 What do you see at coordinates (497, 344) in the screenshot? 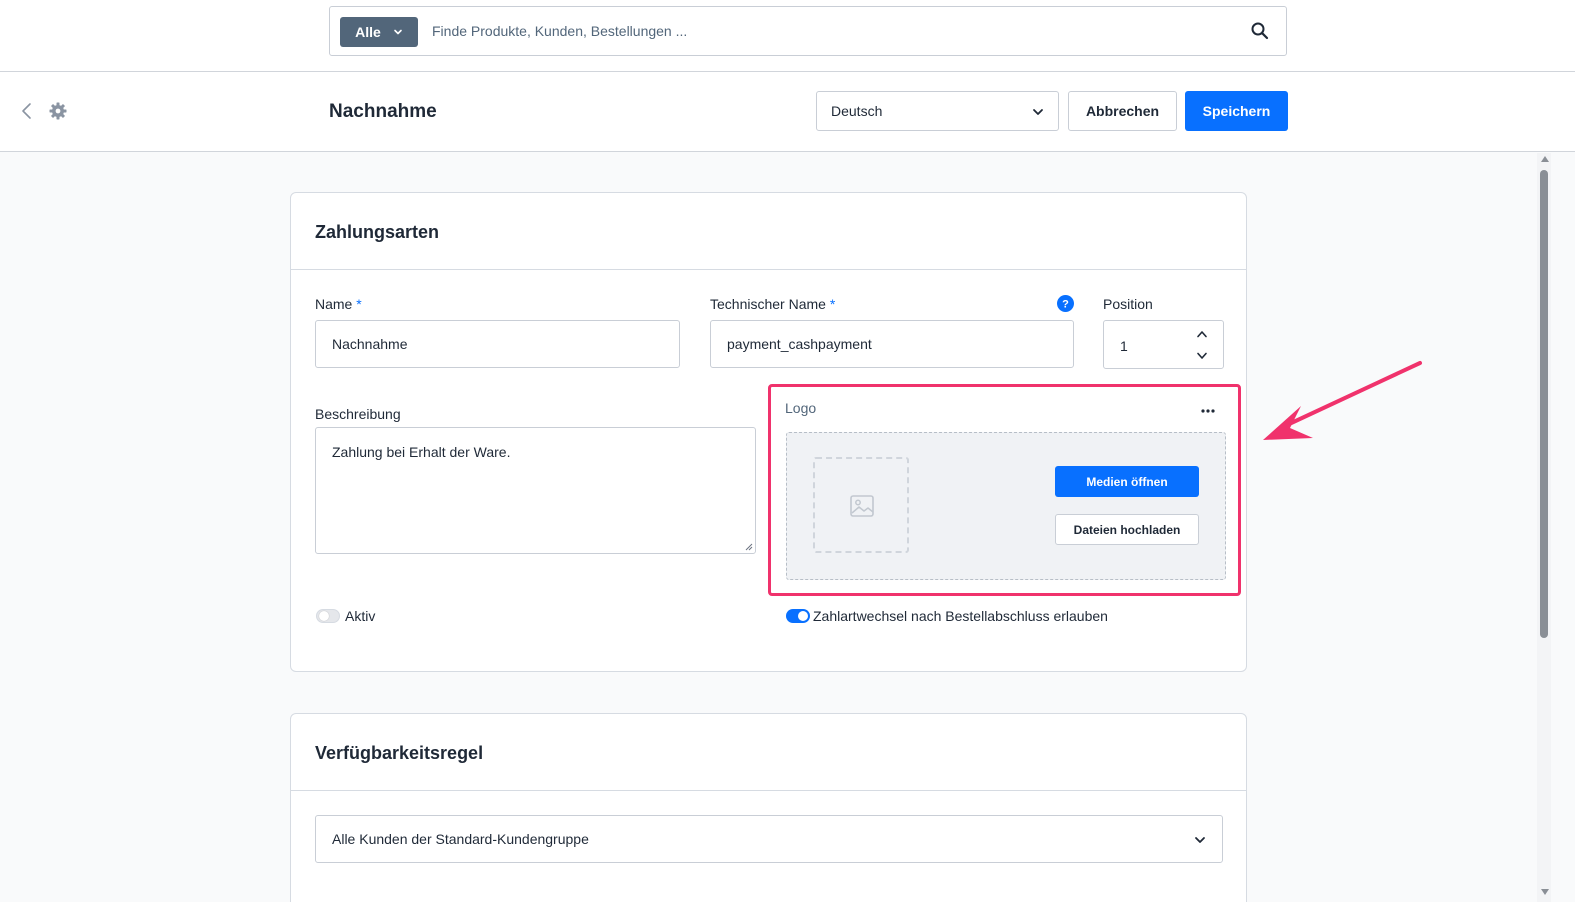
I see `name-input: Nachnahme` at bounding box center [497, 344].